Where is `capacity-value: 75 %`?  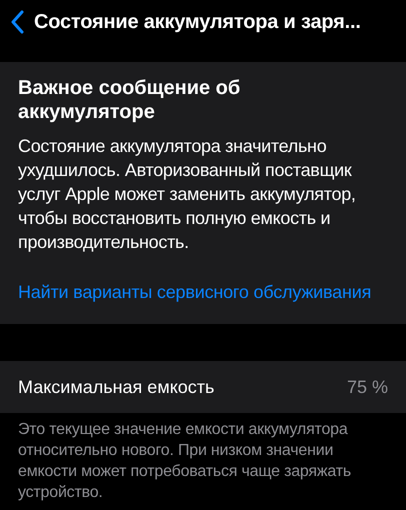
capacity-value: 75 % is located at coordinates (367, 387).